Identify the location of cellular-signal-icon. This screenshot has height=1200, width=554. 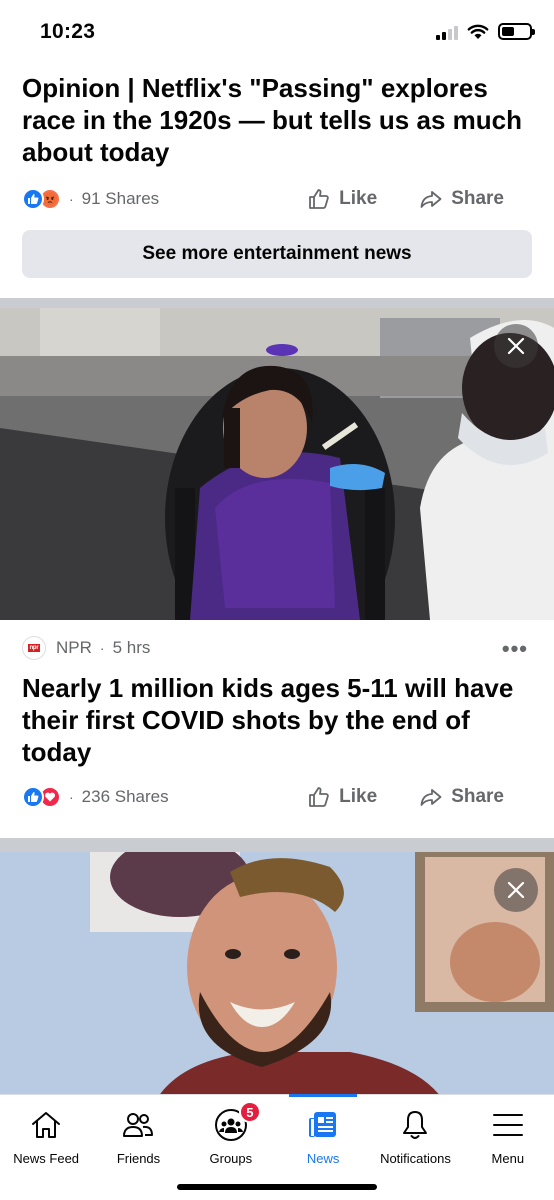
(447, 32).